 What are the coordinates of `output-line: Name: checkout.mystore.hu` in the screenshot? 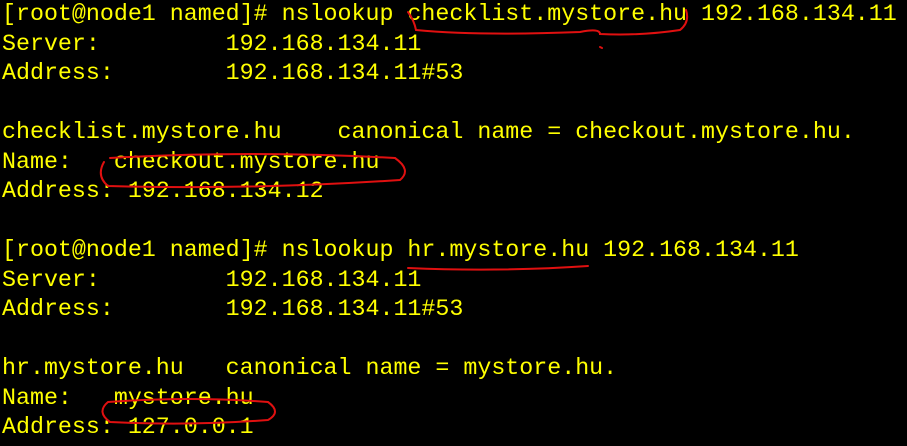 It's located at (191, 161).